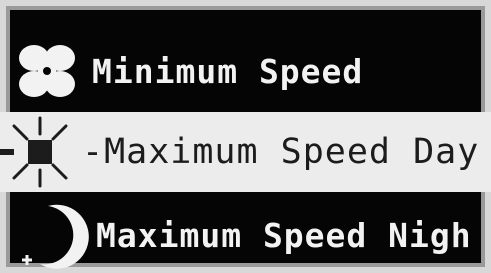 The width and height of the screenshot is (491, 273). I want to click on sun-icon, so click(41, 152).